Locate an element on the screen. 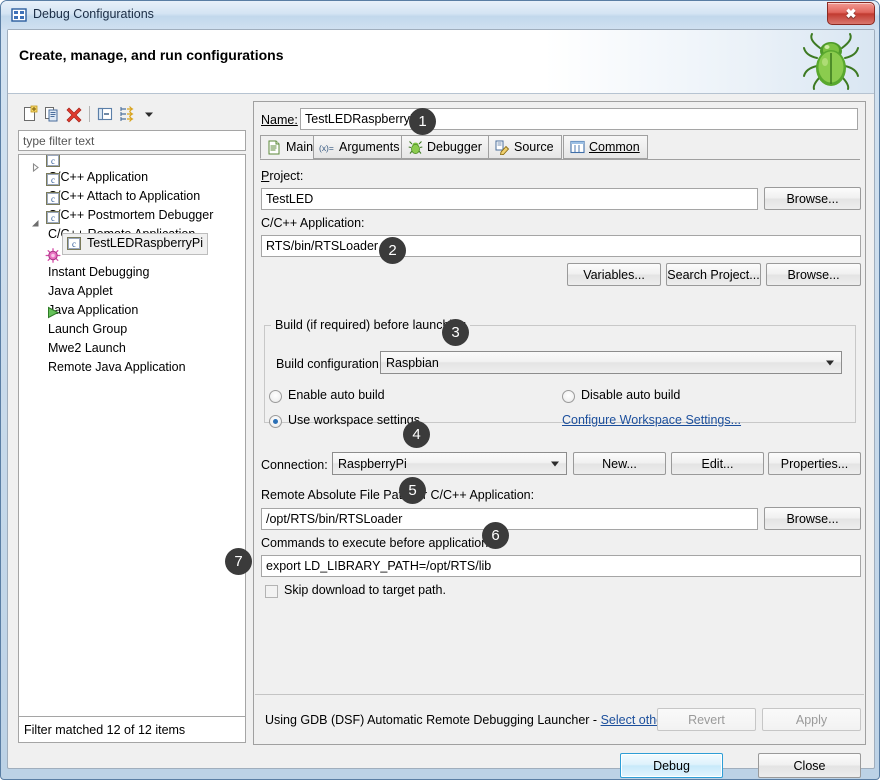 The image size is (880, 783). connection-combo: RaspberryPi is located at coordinates (449, 463).